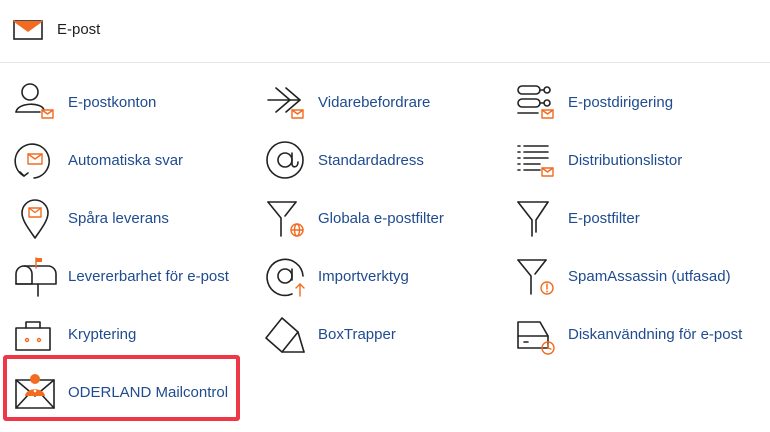  What do you see at coordinates (35, 391) in the screenshot?
I see `mailcontrol-icon` at bounding box center [35, 391].